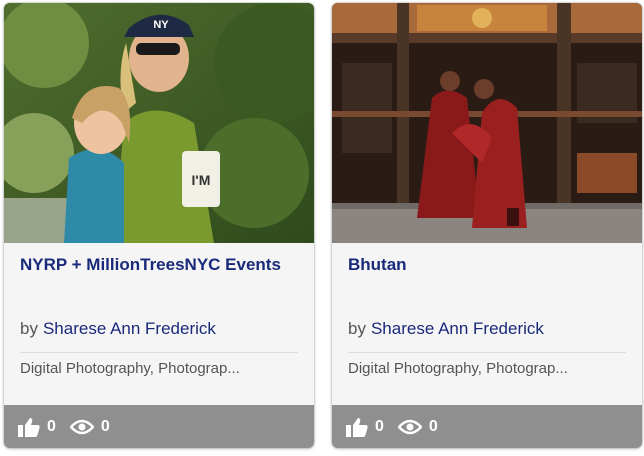 The image size is (644, 456). What do you see at coordinates (488, 265) in the screenshot?
I see `project-title-link: Bhutan` at bounding box center [488, 265].